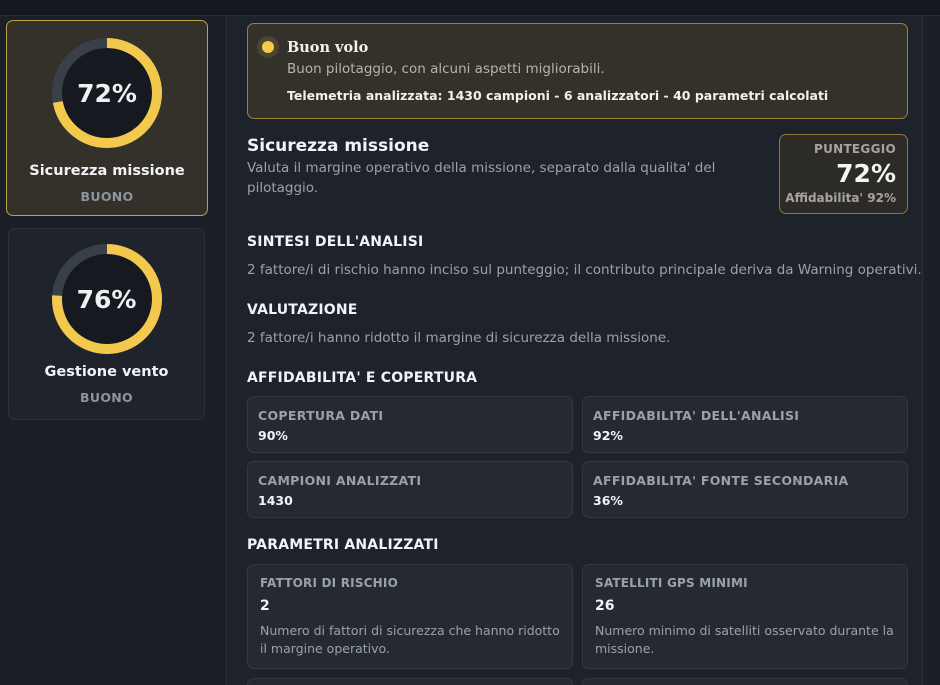  Describe the element at coordinates (470, 8) in the screenshot. I see `top-bar` at that location.